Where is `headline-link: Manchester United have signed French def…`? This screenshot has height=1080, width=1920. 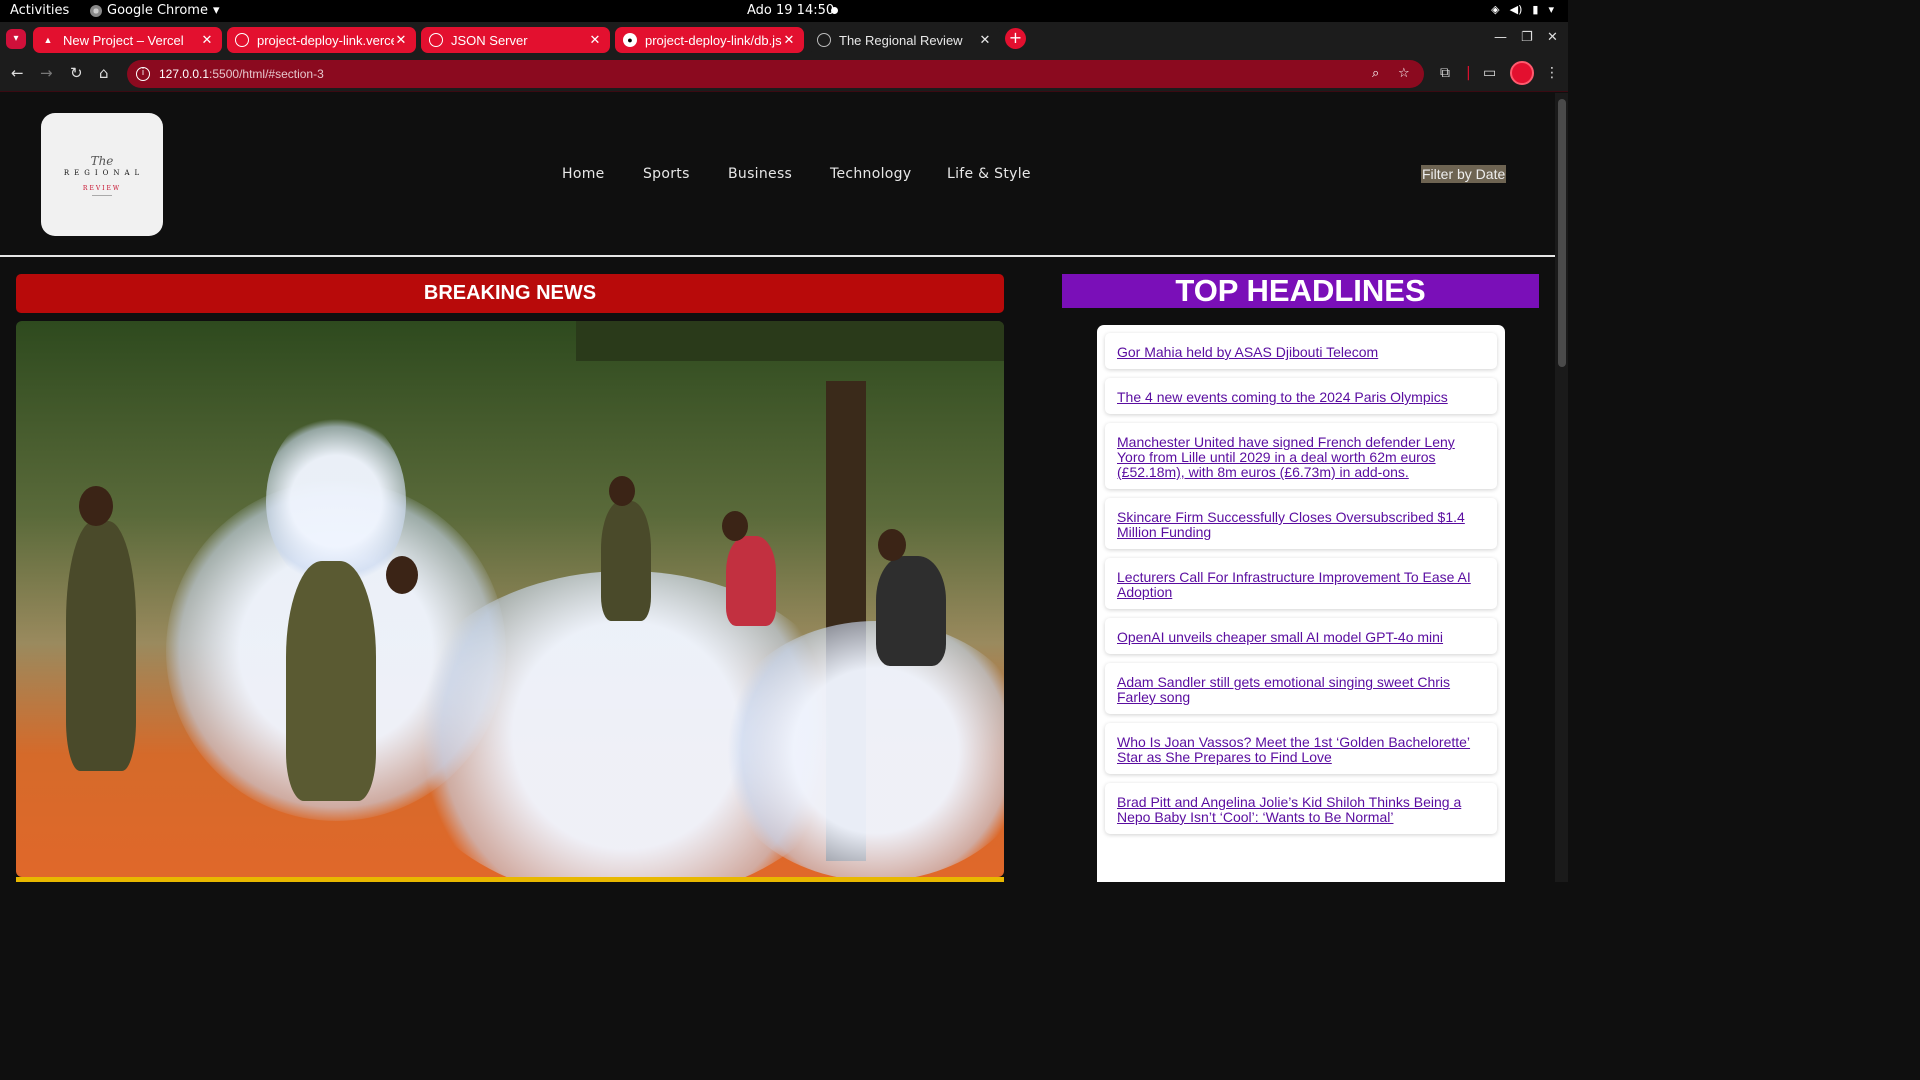 headline-link: Manchester United have signed French def… is located at coordinates (1301, 457).